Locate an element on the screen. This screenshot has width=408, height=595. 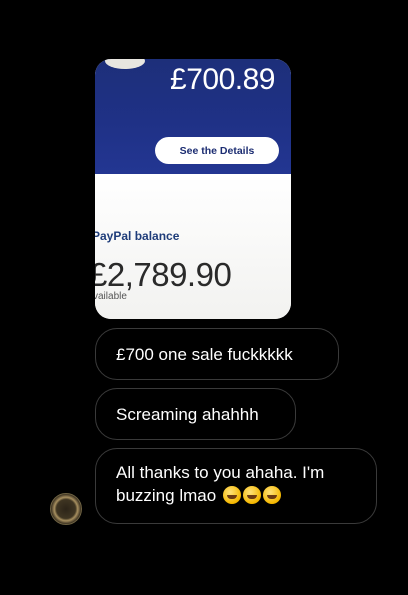
message-bubble: £700 one sale fuckkkkk is located at coordinates (217, 354).